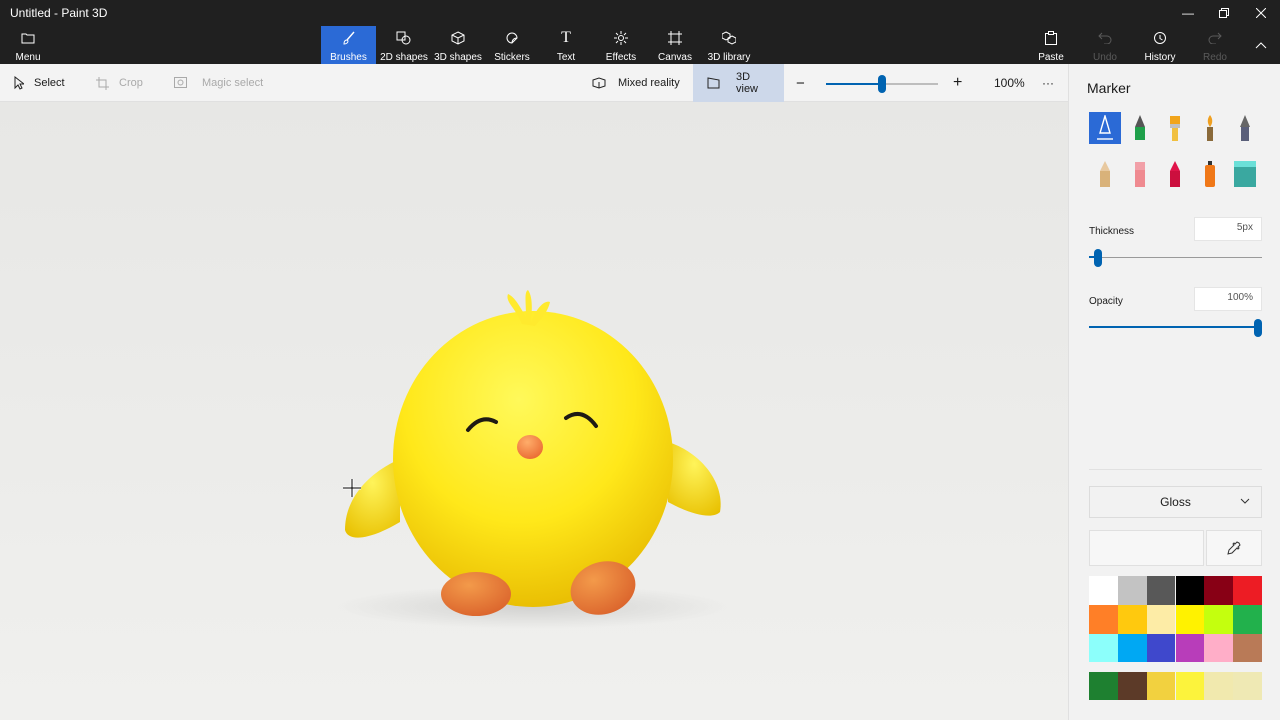 This screenshot has height=720, width=1280. What do you see at coordinates (1188, 13) in the screenshot?
I see `minimize-button: —` at bounding box center [1188, 13].